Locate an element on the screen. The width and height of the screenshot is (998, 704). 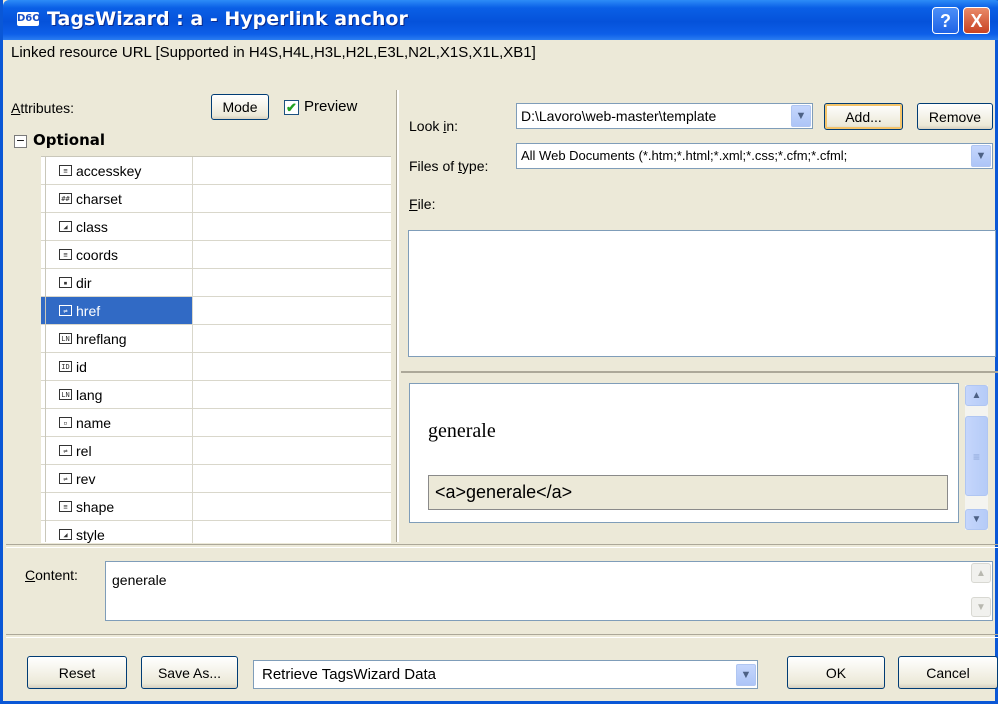
help-button: ? is located at coordinates (945, 20).